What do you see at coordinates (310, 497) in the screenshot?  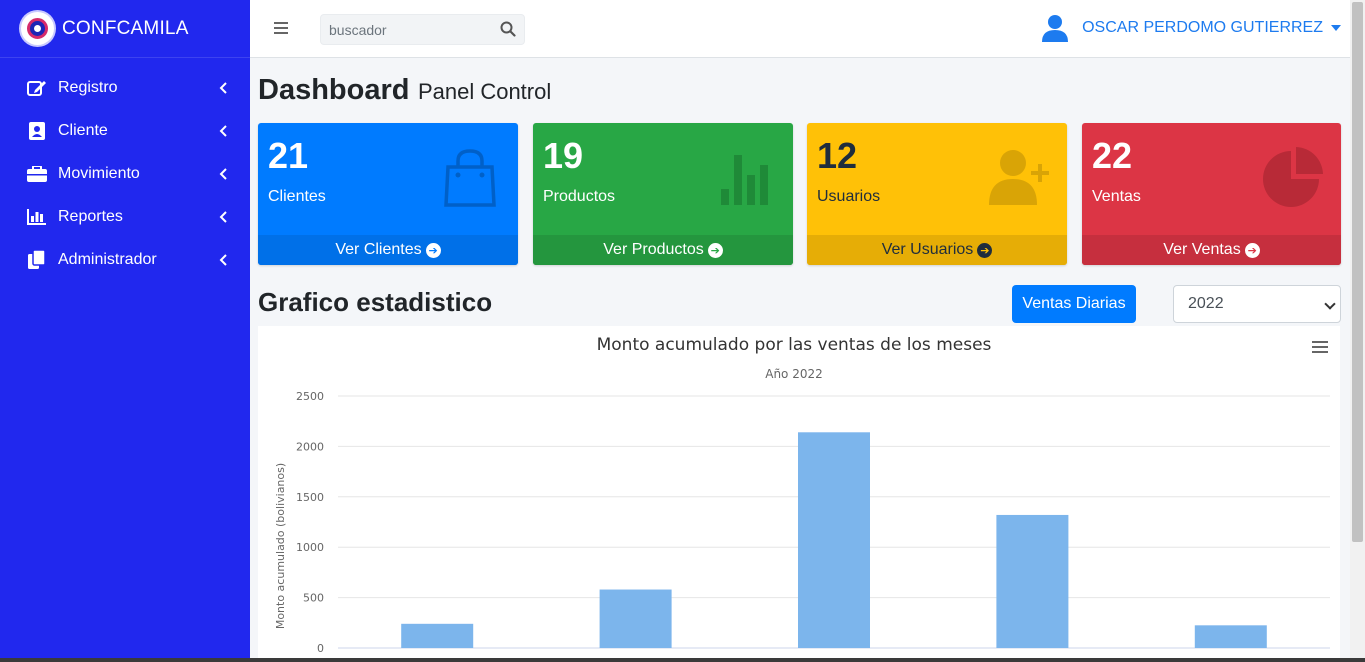 I see `y-tick-label: 1500` at bounding box center [310, 497].